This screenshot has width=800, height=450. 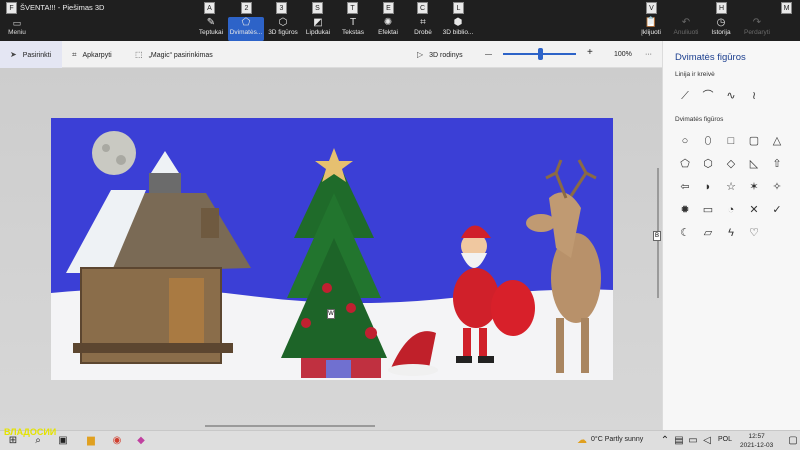 What do you see at coordinates (331, 314) in the screenshot?
I see `canvas-resize-handle-w: W` at bounding box center [331, 314].